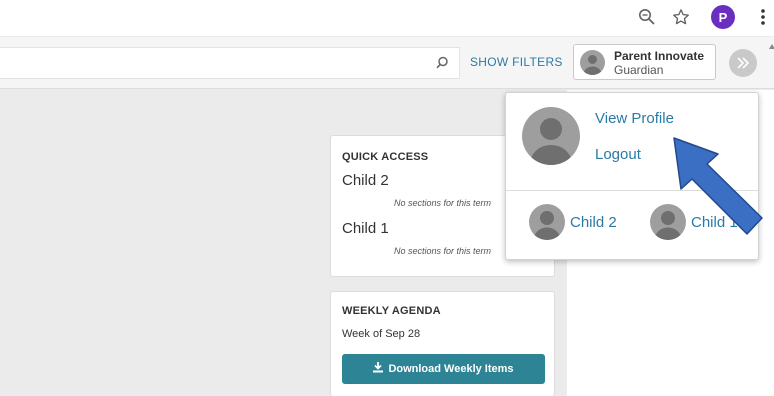 The height and width of the screenshot is (396, 774). Describe the element at coordinates (385, 157) in the screenshot. I see `quick-access-title: QUICK ACCESS` at that location.